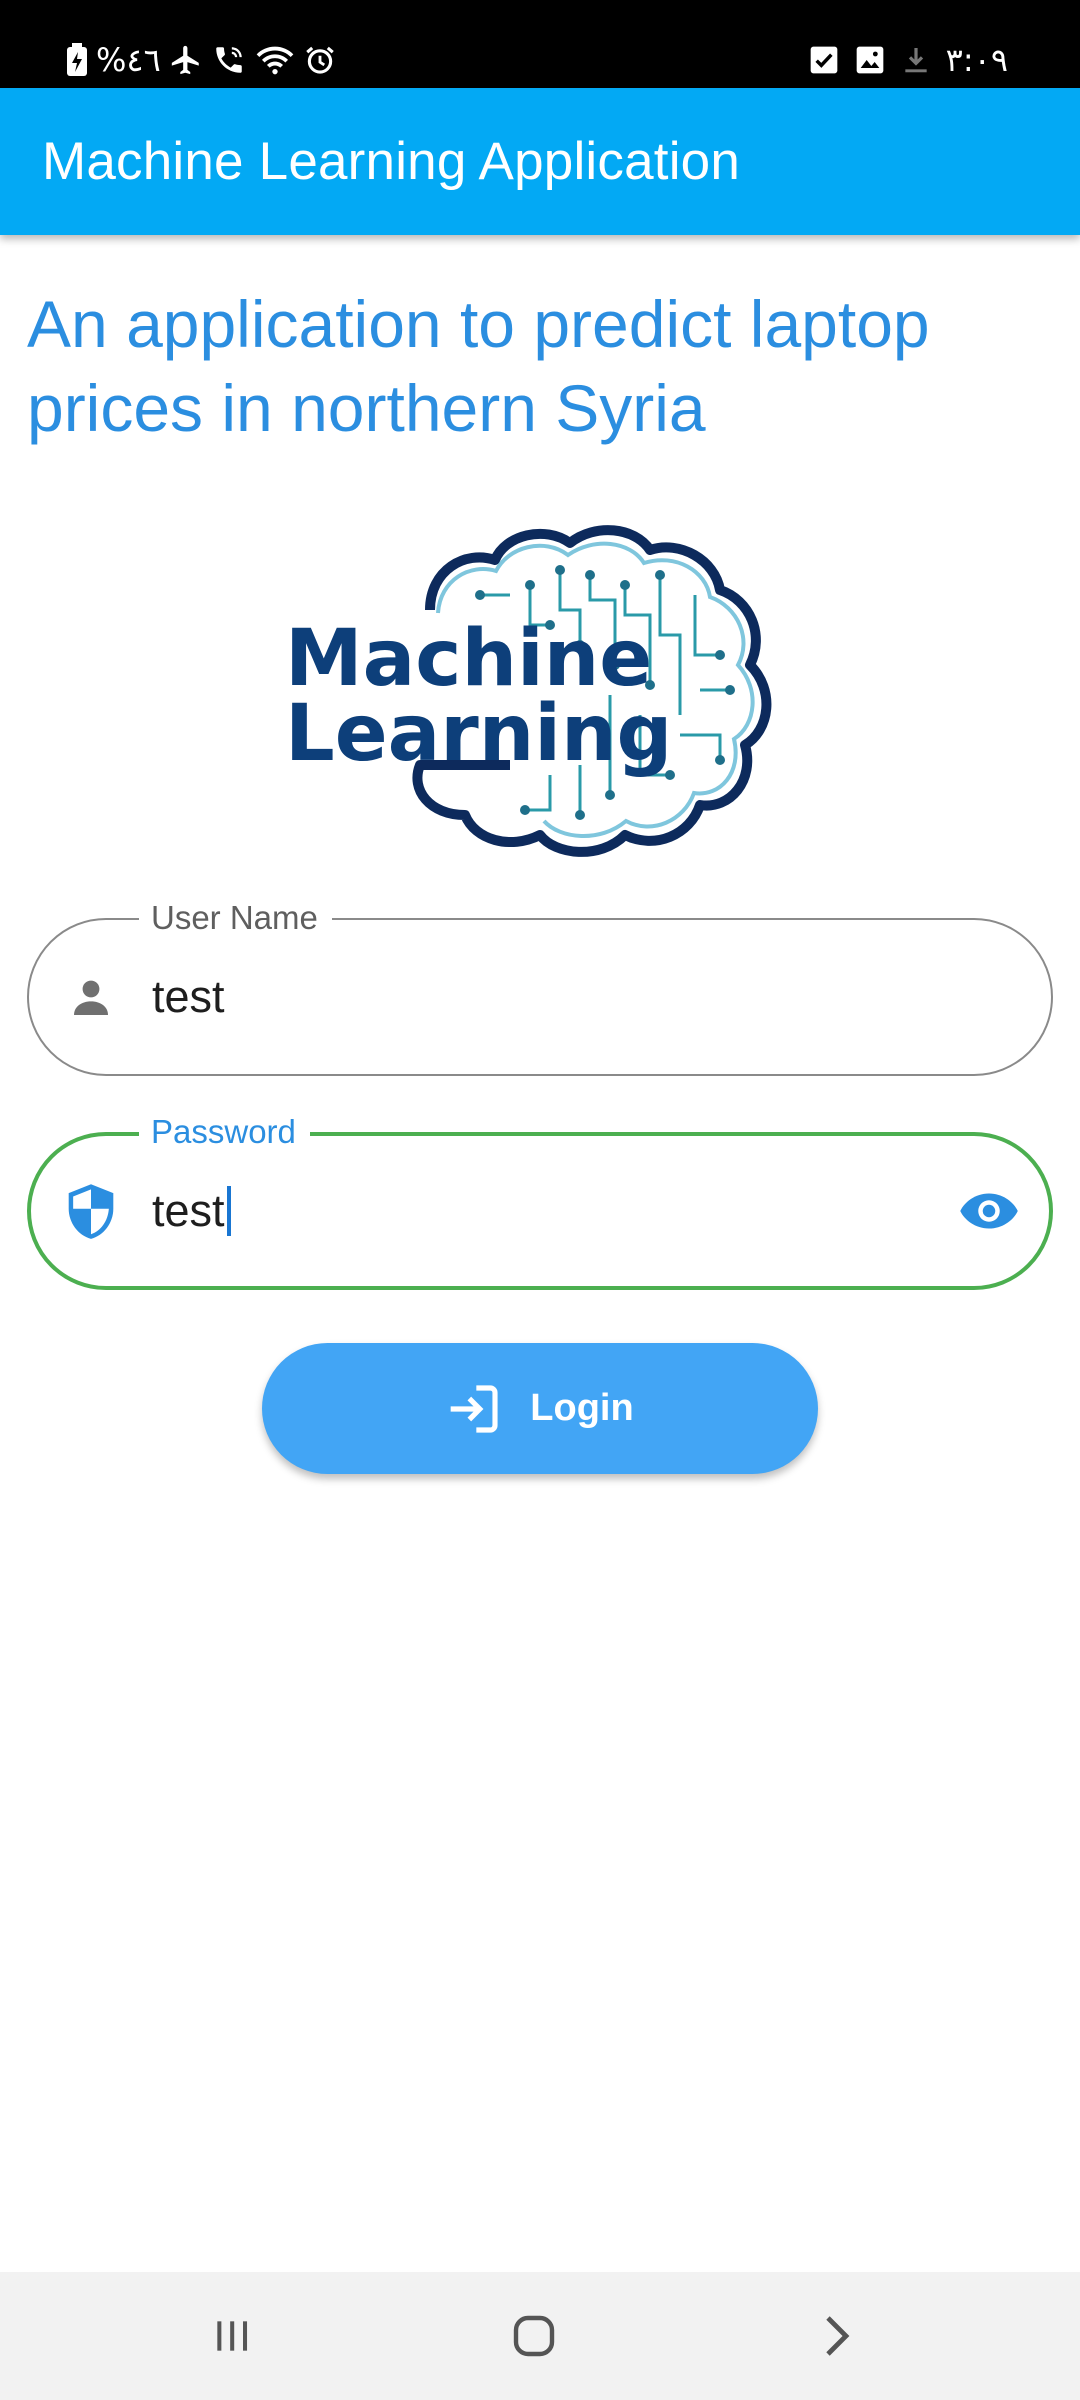 This screenshot has height=2400, width=1080. I want to click on status-bar-right: ٣:٠٩, so click(908, 60).